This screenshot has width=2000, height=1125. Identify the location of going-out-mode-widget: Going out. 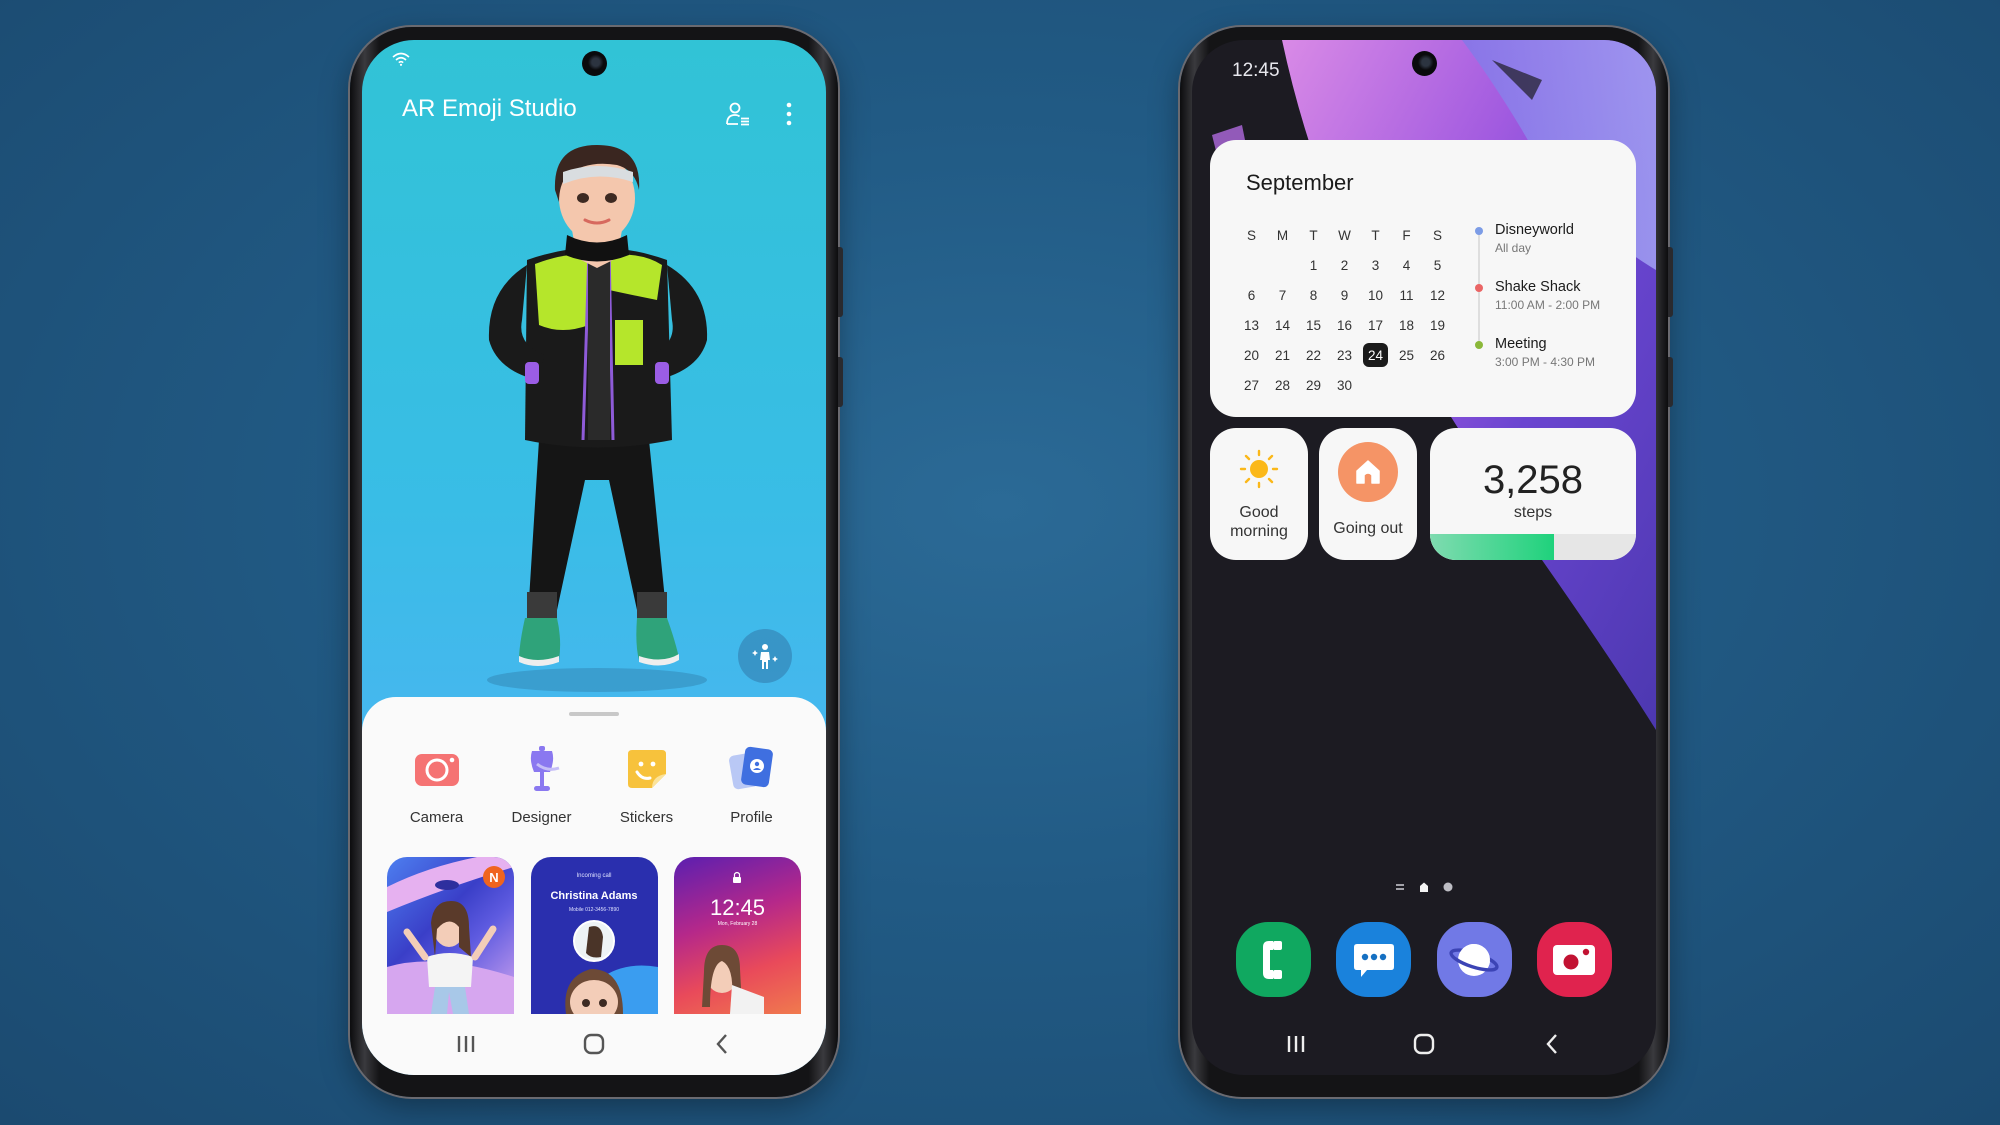
(1368, 494).